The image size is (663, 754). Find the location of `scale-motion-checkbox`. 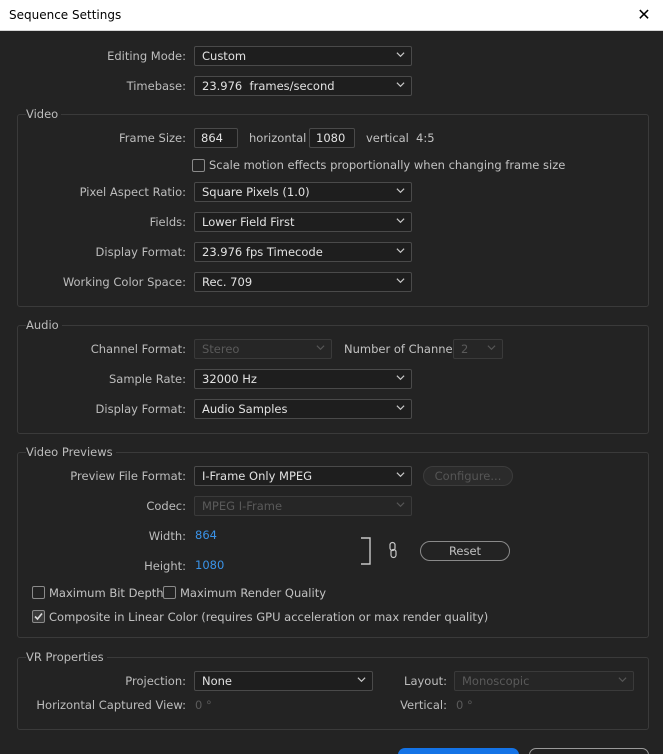

scale-motion-checkbox is located at coordinates (198, 165).